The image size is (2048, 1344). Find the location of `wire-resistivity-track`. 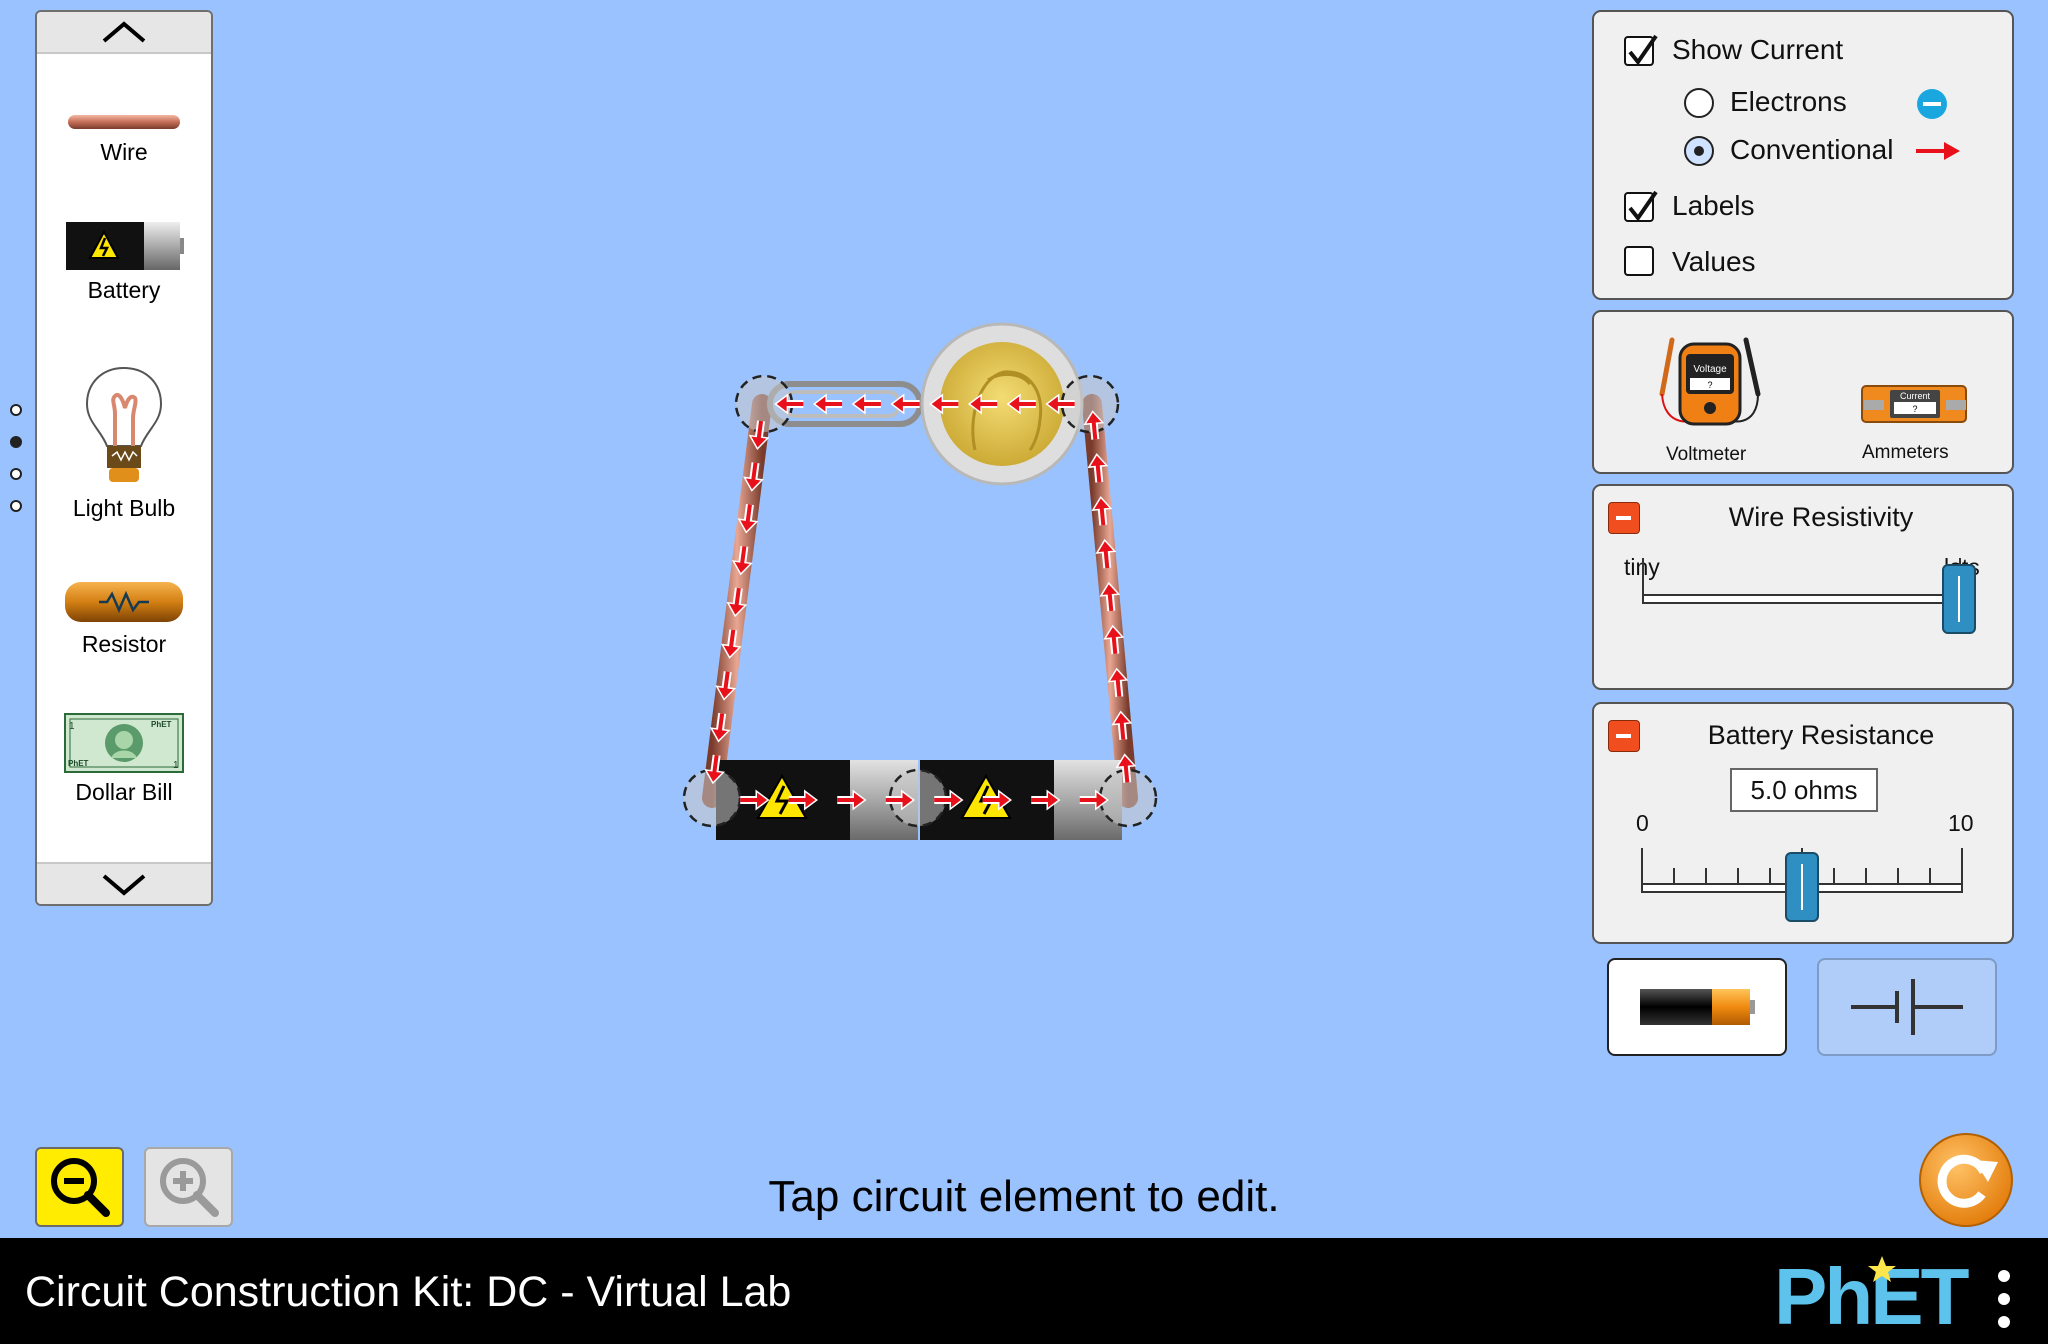

wire-resistivity-track is located at coordinates (1801, 599).